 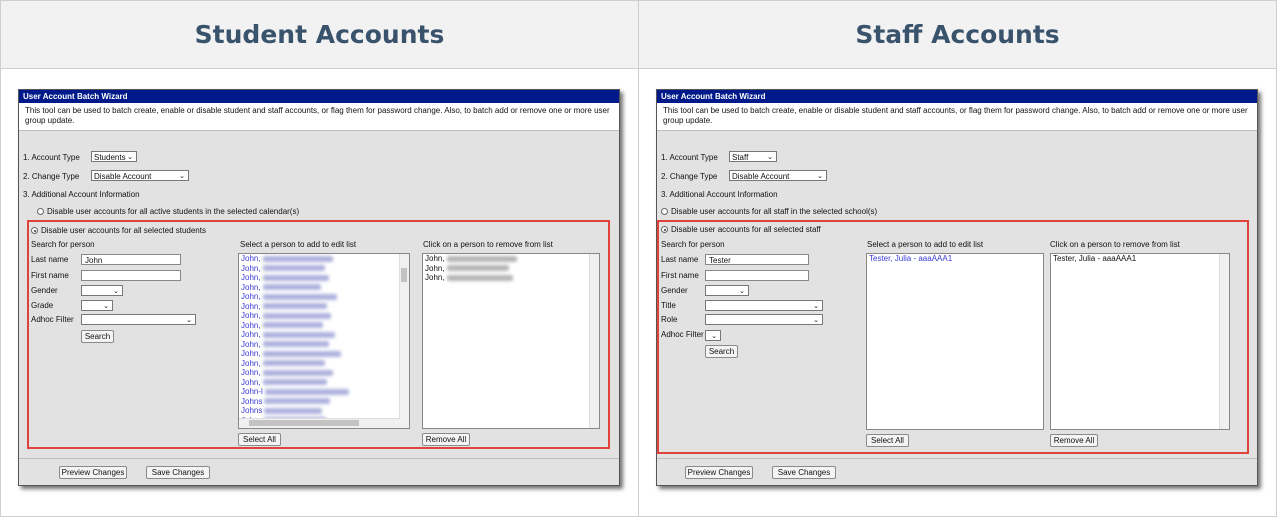 I want to click on gender-label: Gender, so click(x=44, y=290).